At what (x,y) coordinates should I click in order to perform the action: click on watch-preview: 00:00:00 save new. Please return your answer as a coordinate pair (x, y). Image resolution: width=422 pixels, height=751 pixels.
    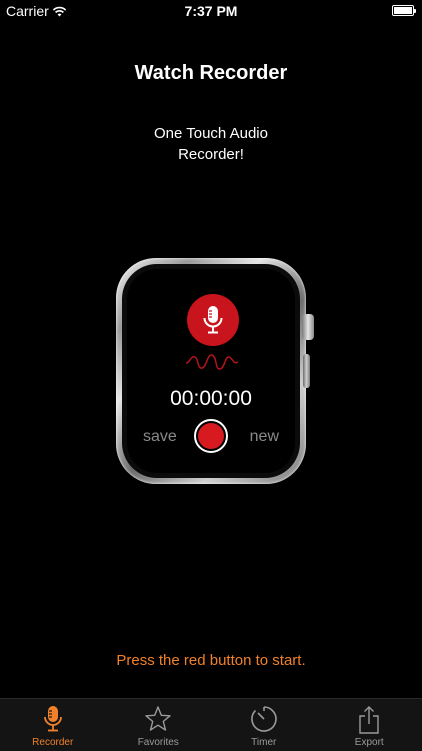
    Looking at the image, I should click on (211, 371).